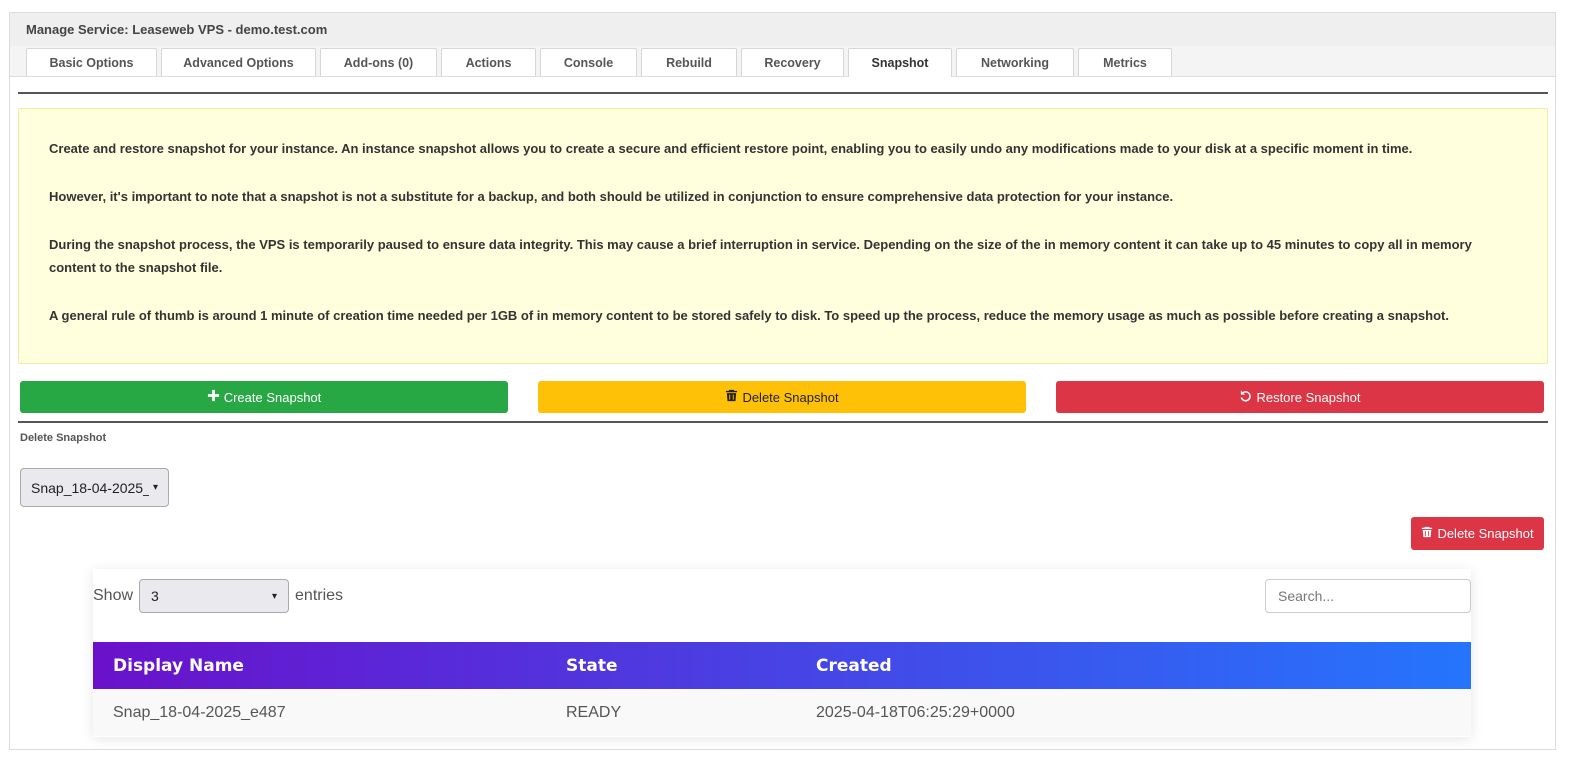 The image size is (1575, 769). Describe the element at coordinates (689, 62) in the screenshot. I see `tab-rebuild: Rebuild` at that location.